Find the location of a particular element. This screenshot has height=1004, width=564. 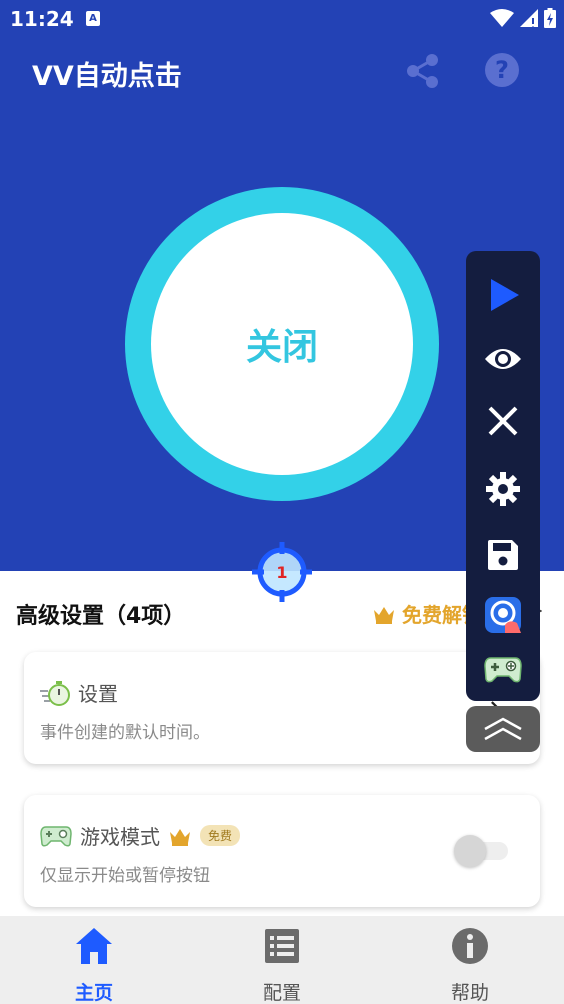

status-icons is located at coordinates (523, 18).